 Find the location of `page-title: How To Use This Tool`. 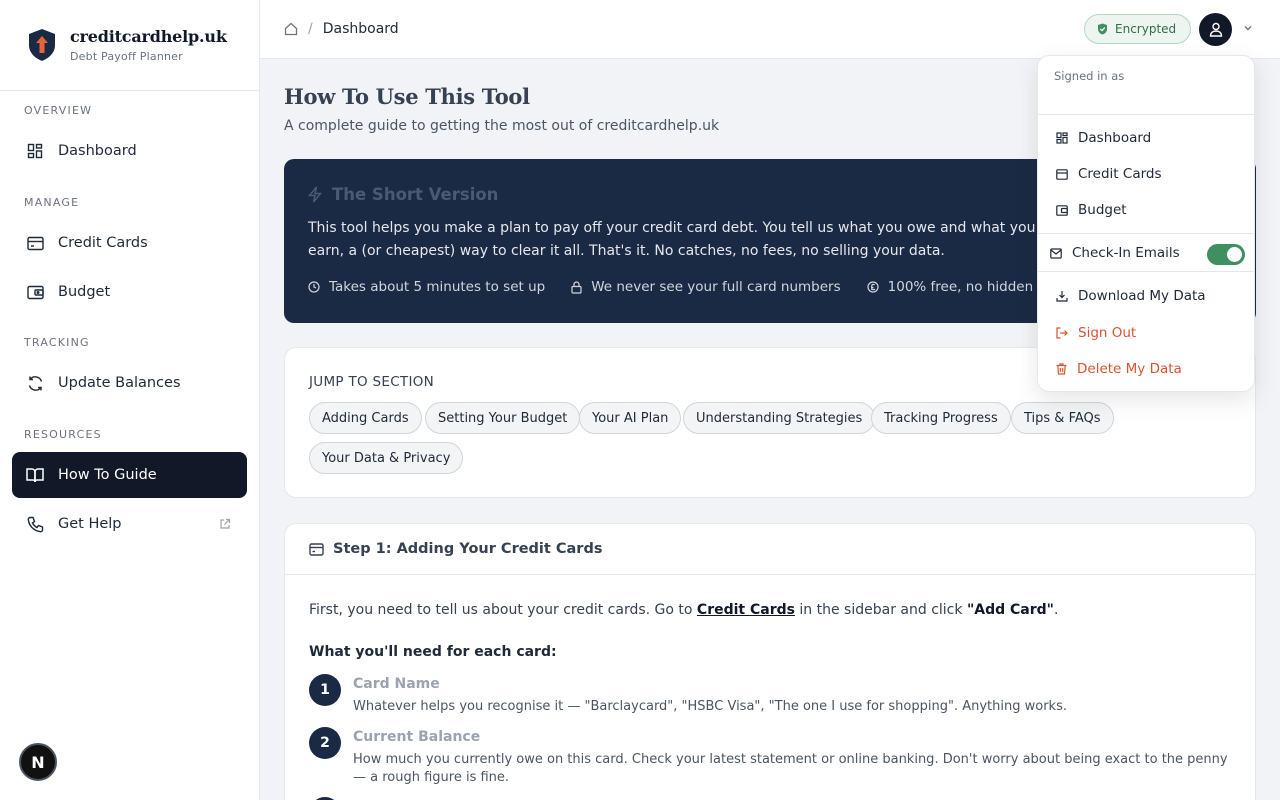

page-title: How To Use This Tool is located at coordinates (407, 96).